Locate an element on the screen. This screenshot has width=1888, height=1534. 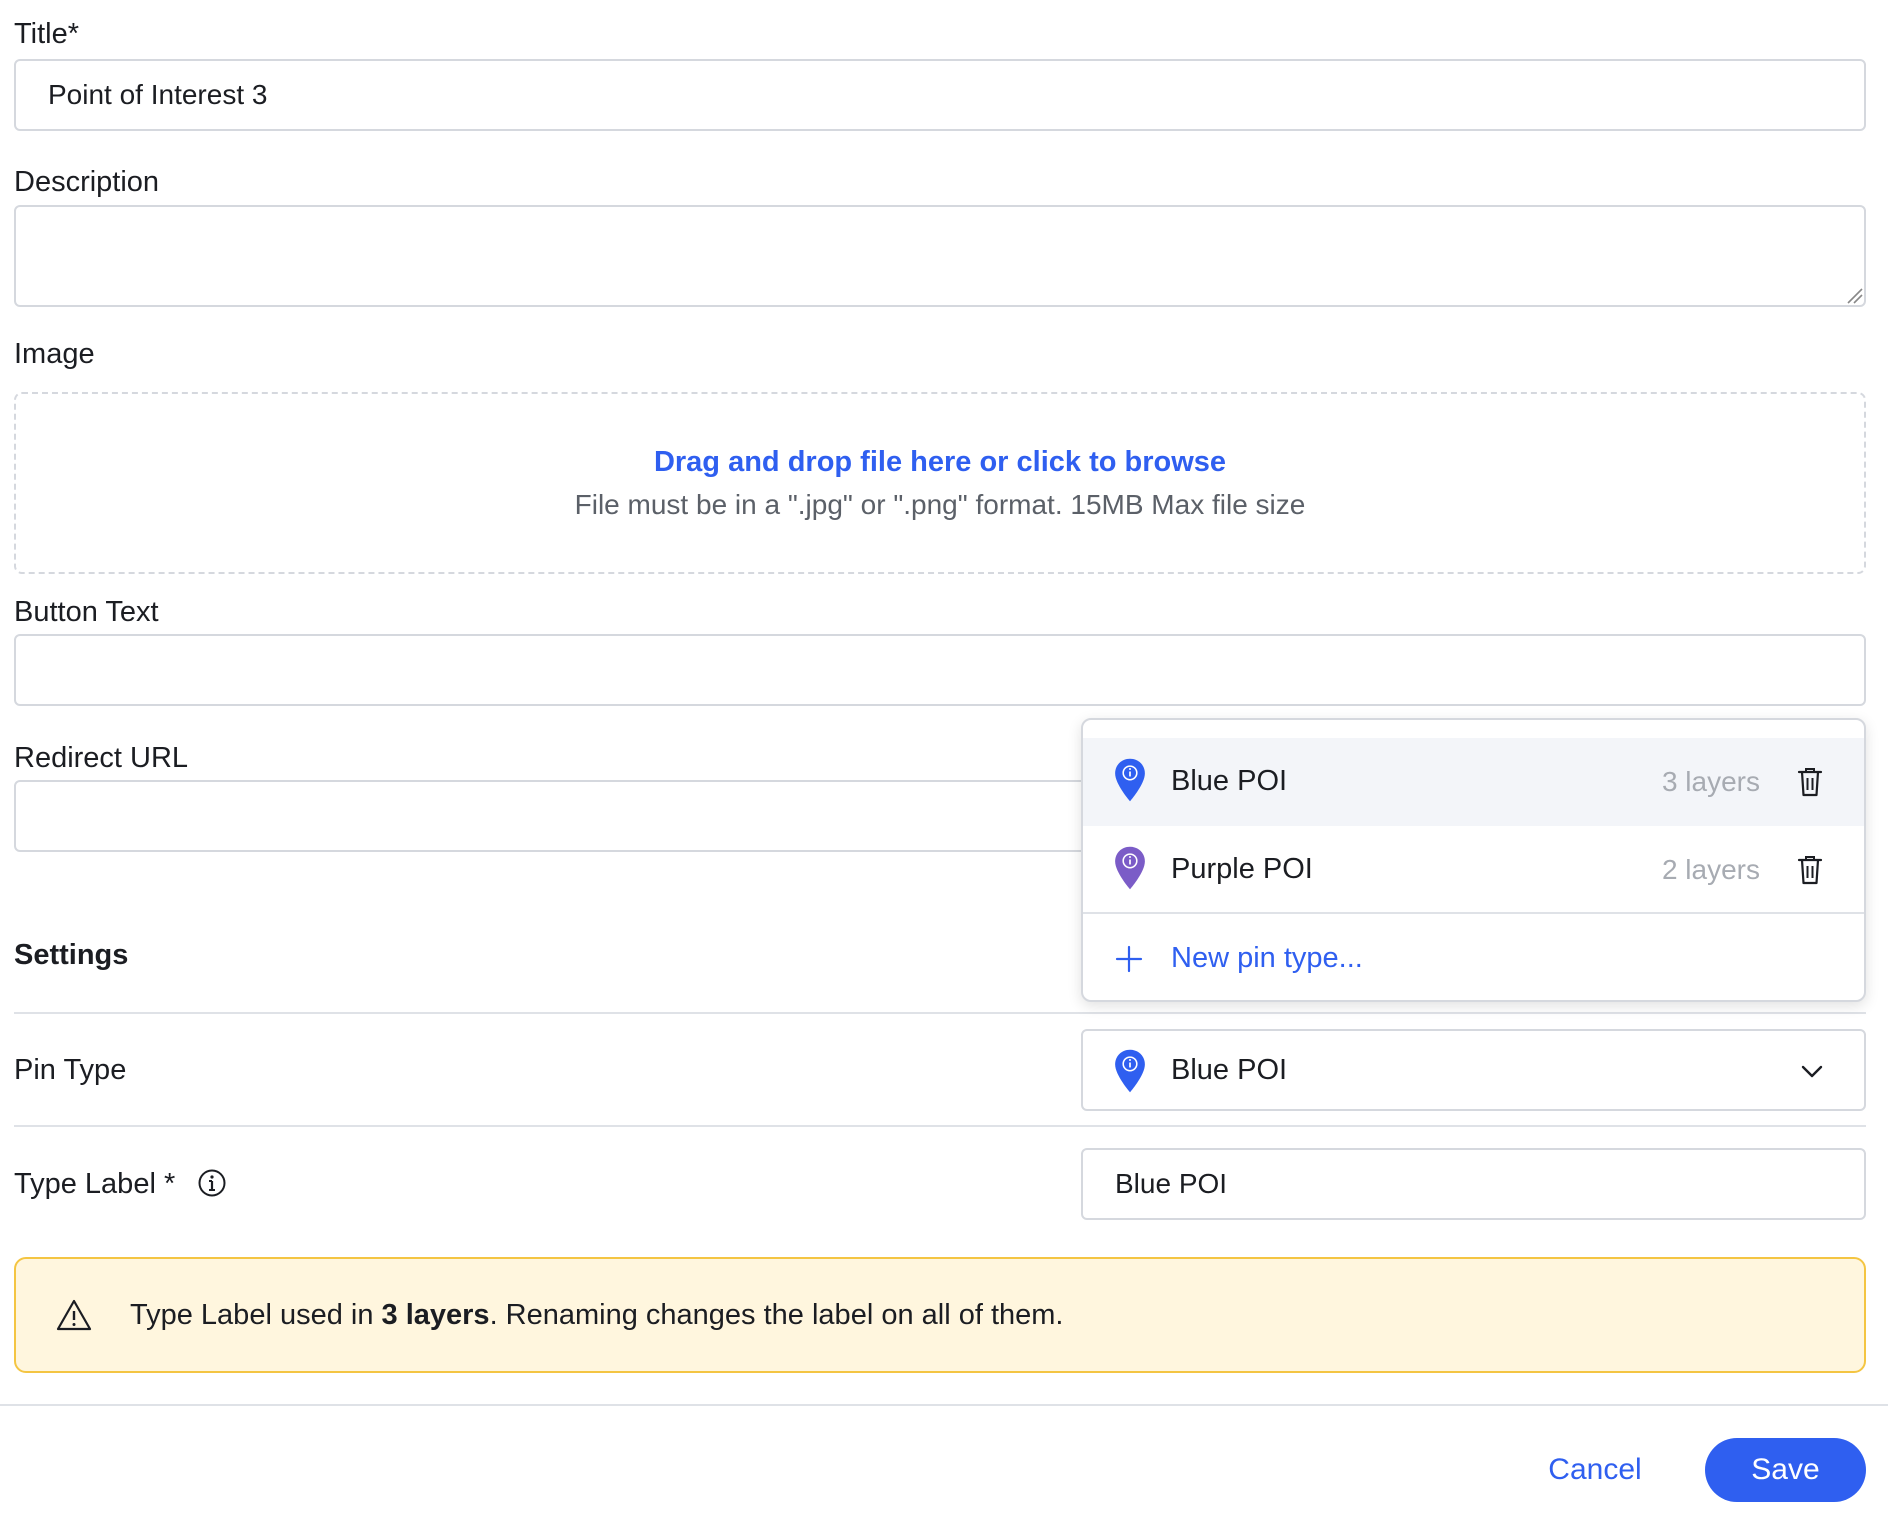
type-label-input: Blue POI is located at coordinates (1473, 1184).